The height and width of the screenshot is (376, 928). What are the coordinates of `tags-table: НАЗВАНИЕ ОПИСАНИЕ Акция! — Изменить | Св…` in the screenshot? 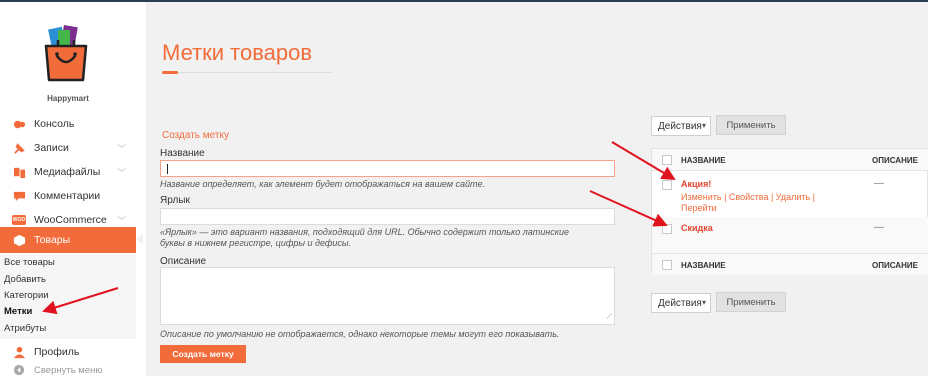 It's located at (789, 211).